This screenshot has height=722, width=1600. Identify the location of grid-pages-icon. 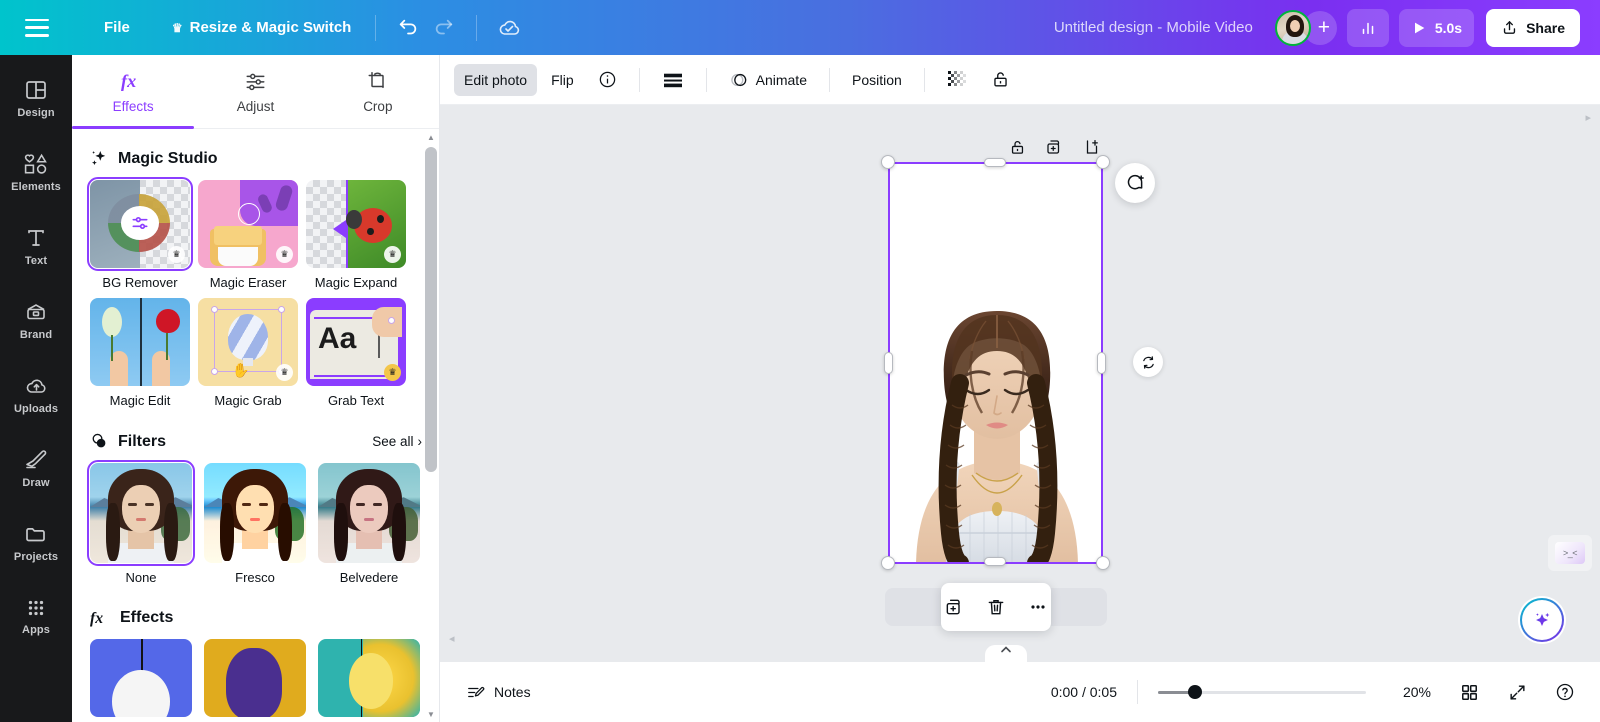
(1469, 692).